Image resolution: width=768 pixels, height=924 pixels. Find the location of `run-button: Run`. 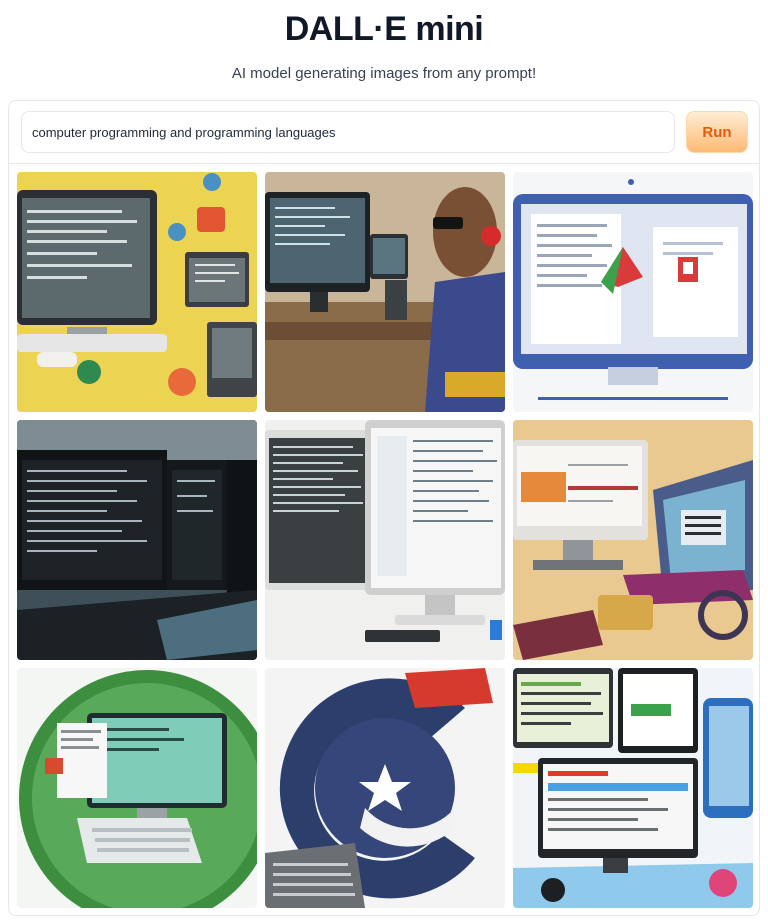

run-button: Run is located at coordinates (717, 132).